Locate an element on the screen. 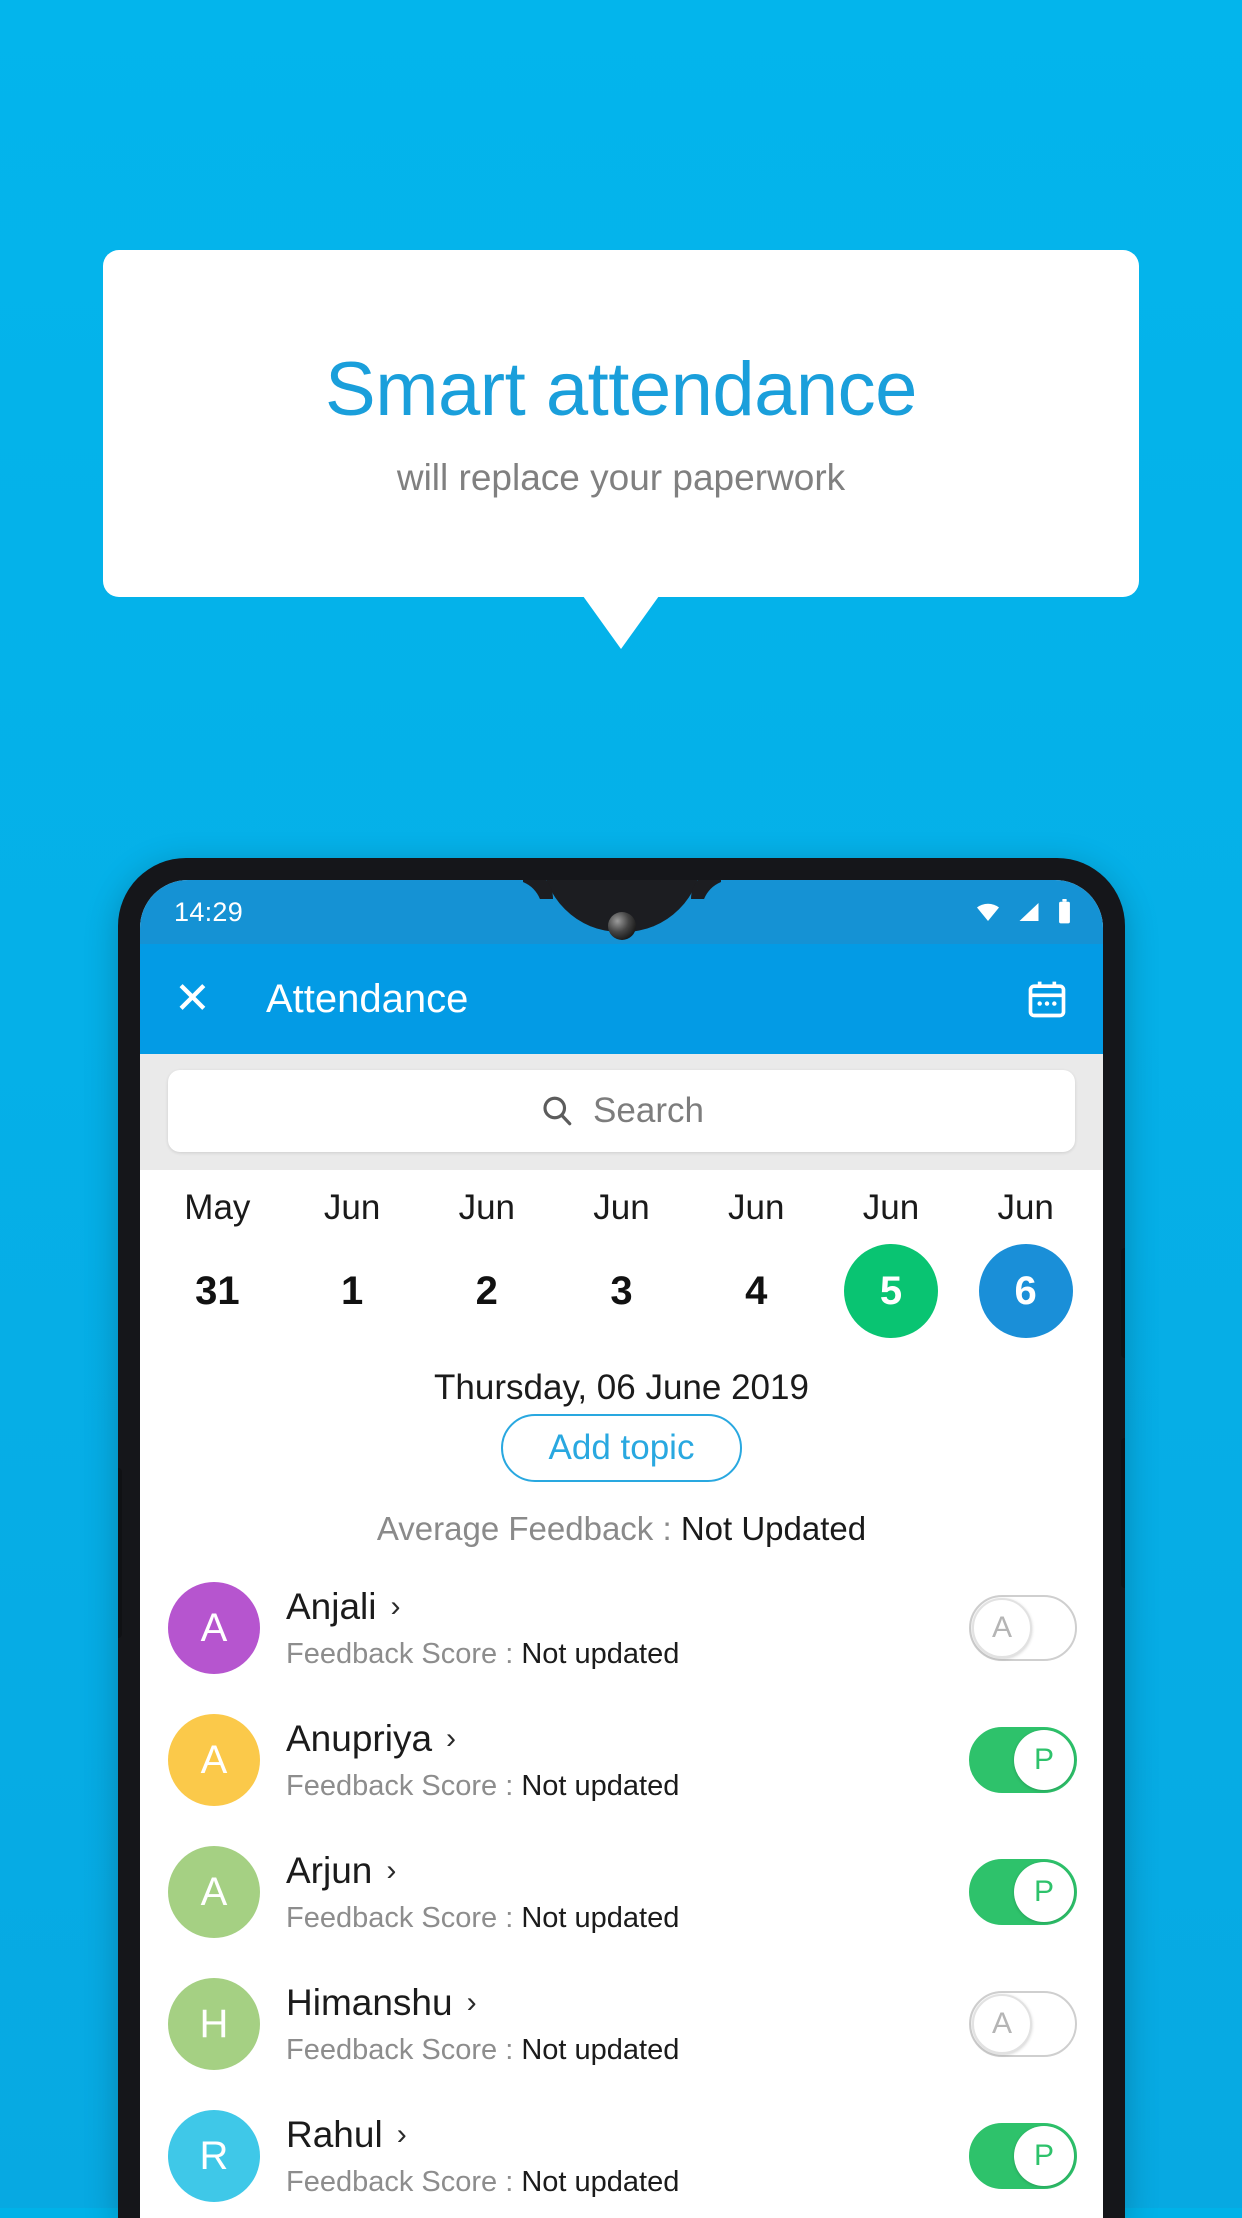 This screenshot has width=1242, height=2218. selected-date-label: Thursday, 06 June 2019 is located at coordinates (621, 1380).